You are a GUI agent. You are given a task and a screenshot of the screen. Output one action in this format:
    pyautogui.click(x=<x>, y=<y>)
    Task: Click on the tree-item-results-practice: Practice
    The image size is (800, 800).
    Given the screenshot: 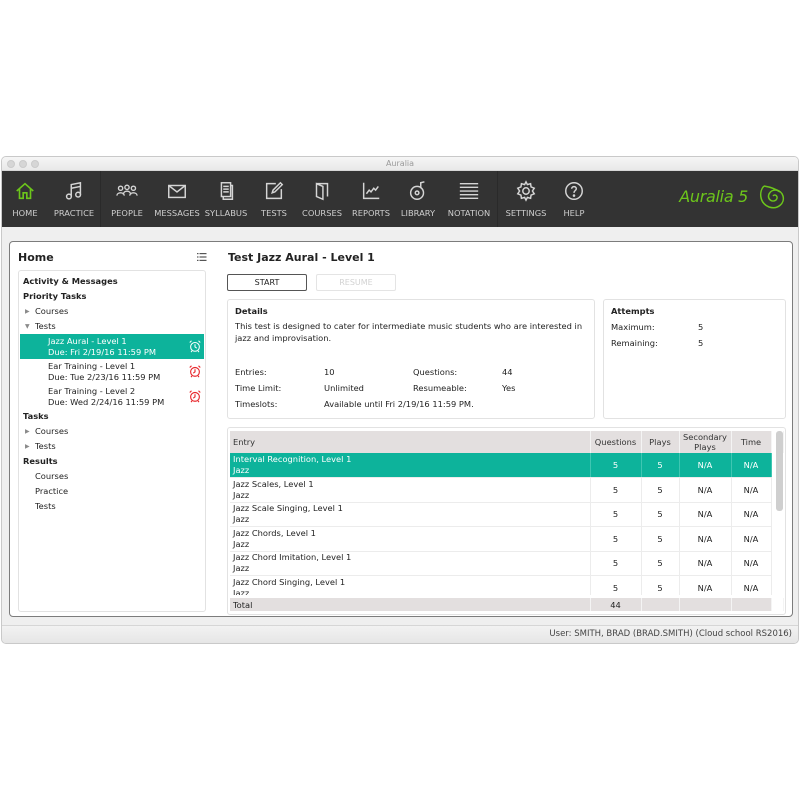 What is the action you would take?
    pyautogui.click(x=112, y=491)
    